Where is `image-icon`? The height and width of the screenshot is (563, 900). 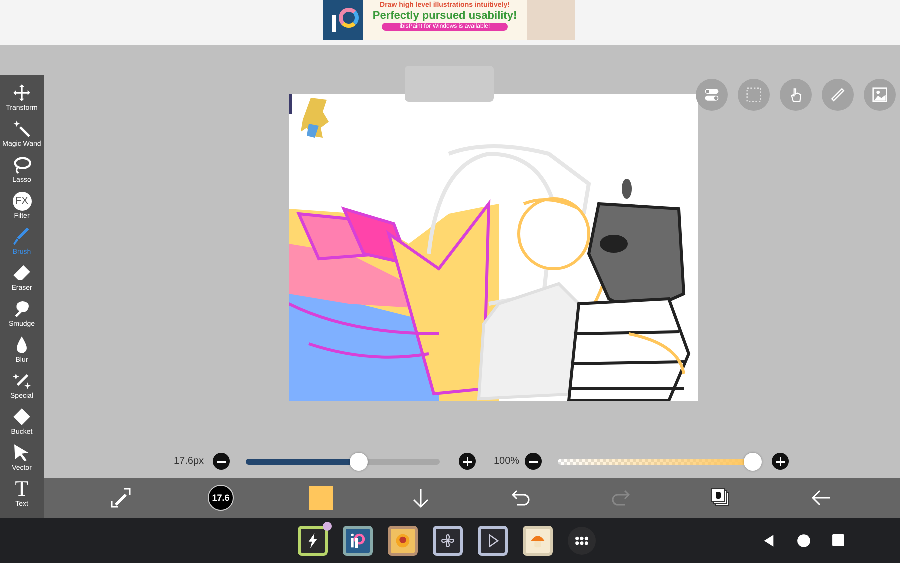
image-icon is located at coordinates (880, 95).